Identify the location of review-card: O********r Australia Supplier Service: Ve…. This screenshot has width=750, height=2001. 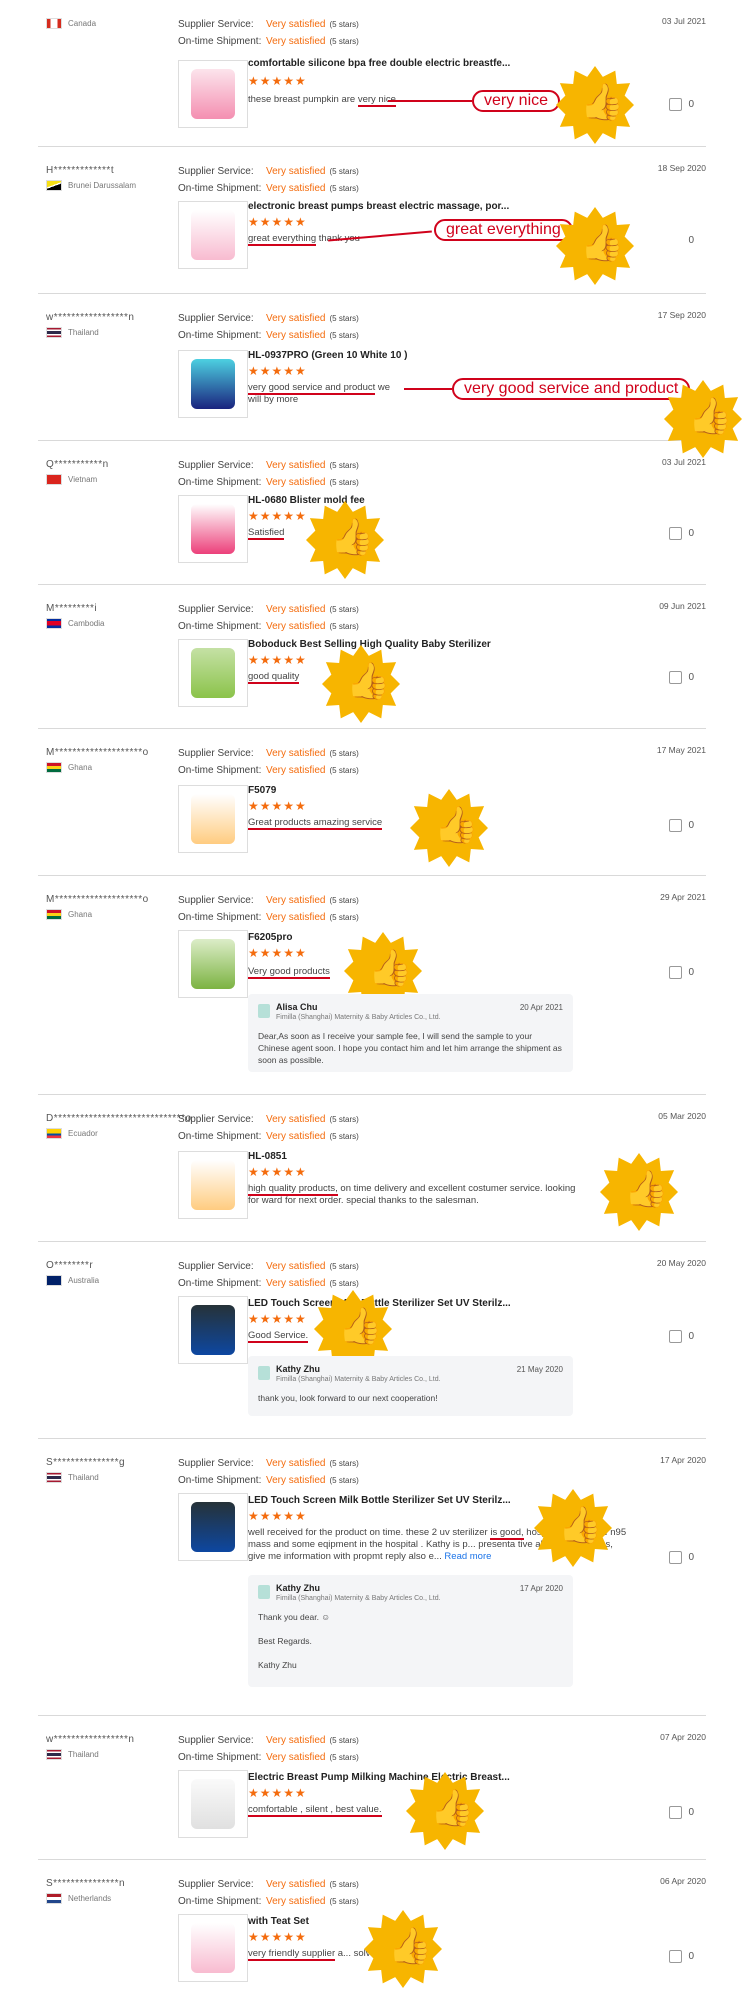
(372, 1340).